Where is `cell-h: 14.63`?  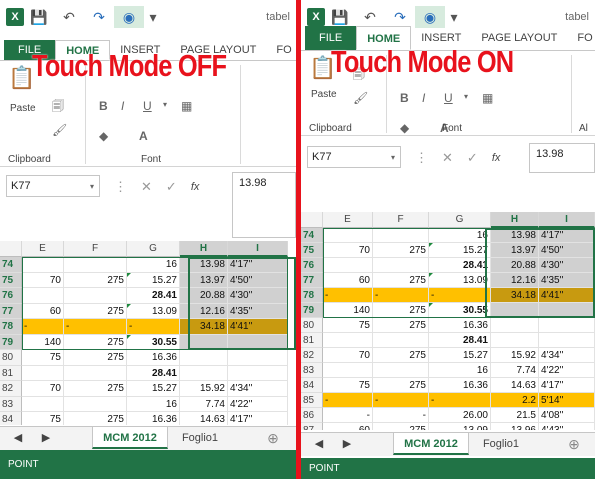
cell-h: 14.63 is located at coordinates (204, 418).